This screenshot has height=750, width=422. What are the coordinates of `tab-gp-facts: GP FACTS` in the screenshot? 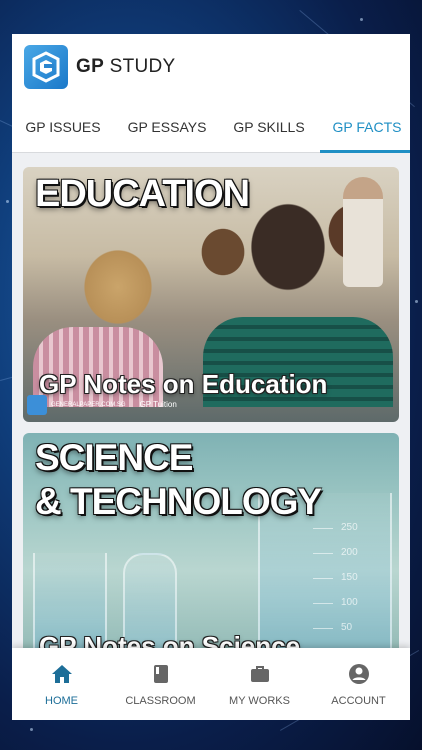 It's located at (365, 126).